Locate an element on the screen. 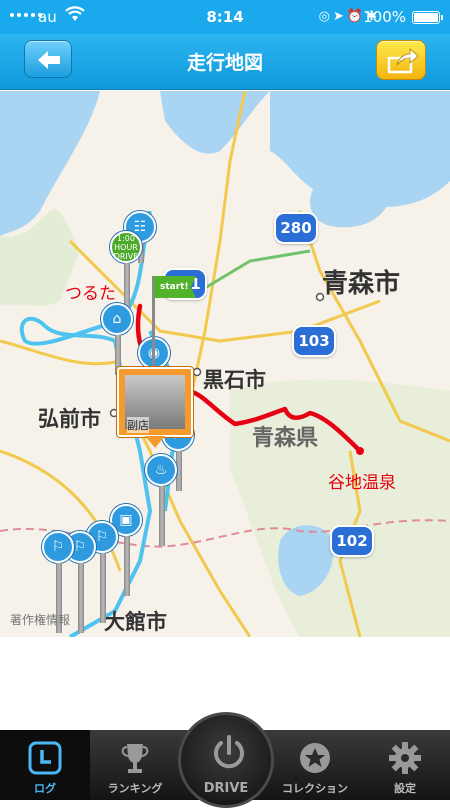  gear-icon is located at coordinates (405, 760).